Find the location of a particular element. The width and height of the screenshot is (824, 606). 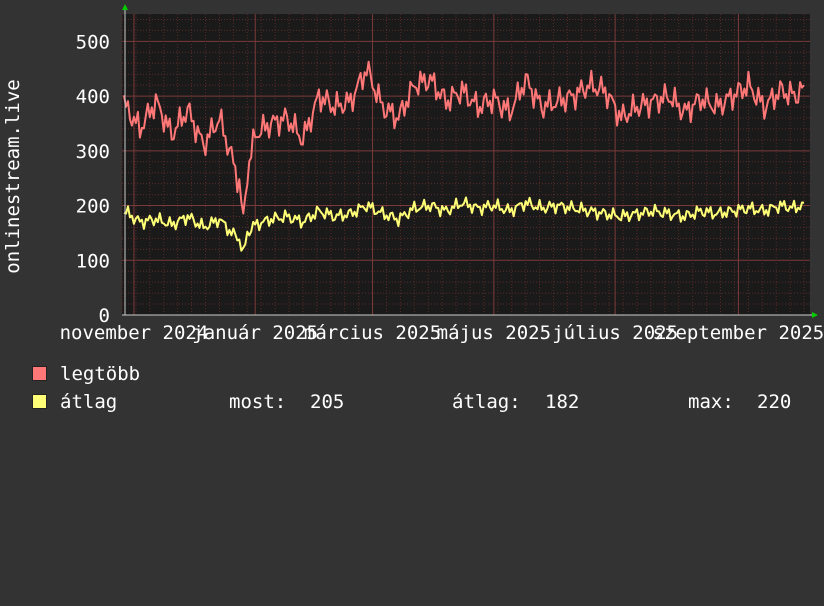

x-tick-label: november 2024 is located at coordinates (134, 333).